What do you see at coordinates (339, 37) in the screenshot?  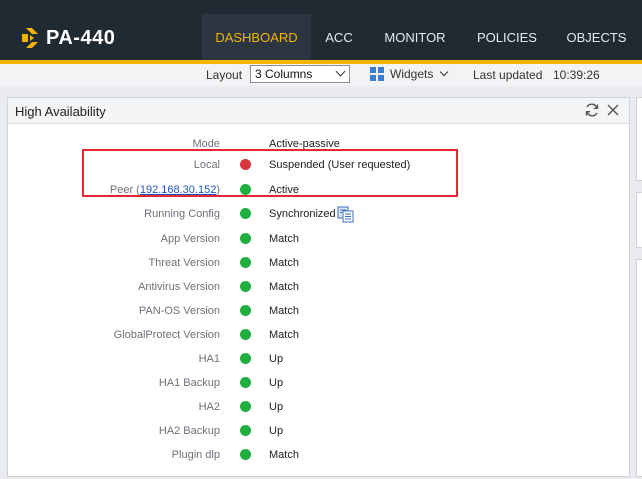 I see `tab-acc: ACC` at bounding box center [339, 37].